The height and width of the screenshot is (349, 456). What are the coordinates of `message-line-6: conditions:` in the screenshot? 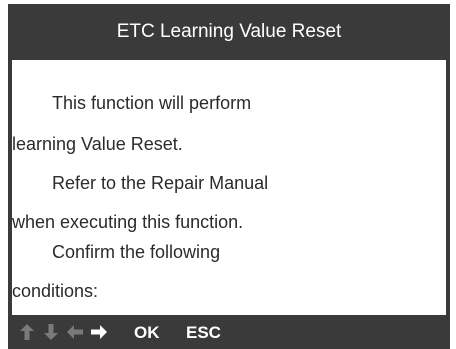 It's located at (55, 291).